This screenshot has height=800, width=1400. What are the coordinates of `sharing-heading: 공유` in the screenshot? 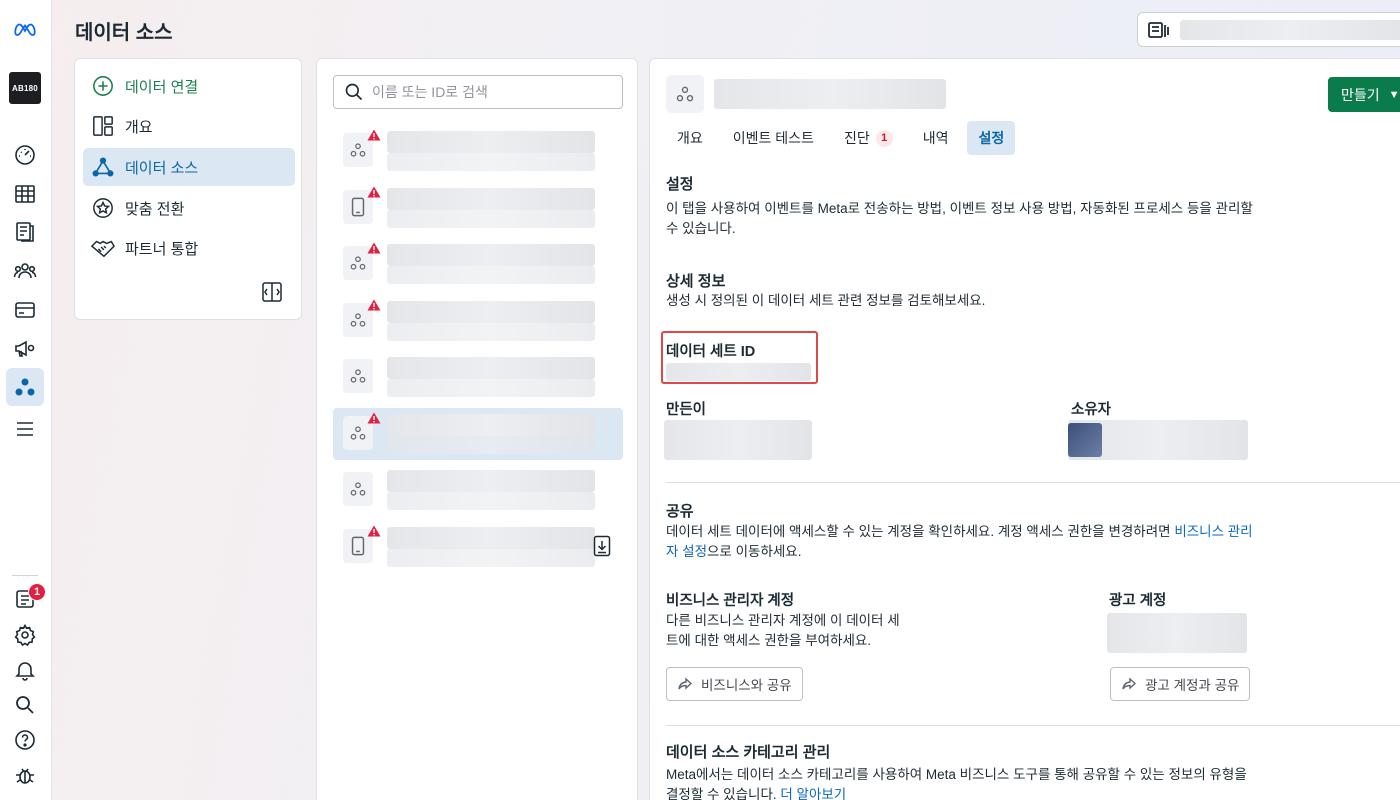 It's located at (680, 511).